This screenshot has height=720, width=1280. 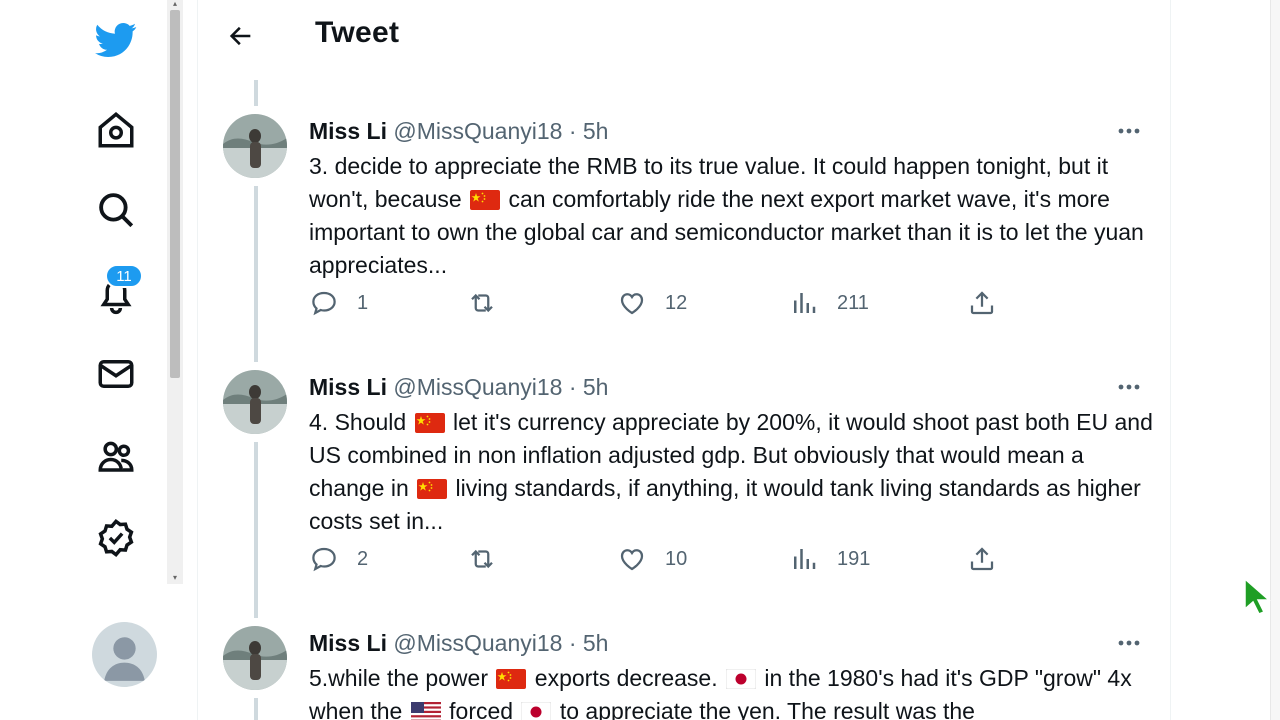 What do you see at coordinates (829, 559) in the screenshot?
I see `views-button: 191` at bounding box center [829, 559].